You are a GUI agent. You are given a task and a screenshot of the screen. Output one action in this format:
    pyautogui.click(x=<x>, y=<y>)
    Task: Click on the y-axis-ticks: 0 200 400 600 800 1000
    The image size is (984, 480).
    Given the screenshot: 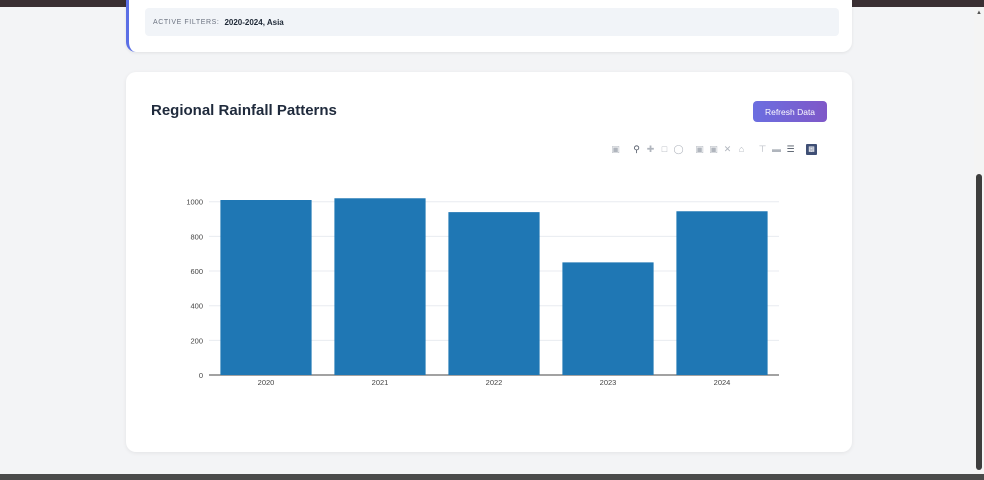 What is the action you would take?
    pyautogui.click(x=194, y=289)
    